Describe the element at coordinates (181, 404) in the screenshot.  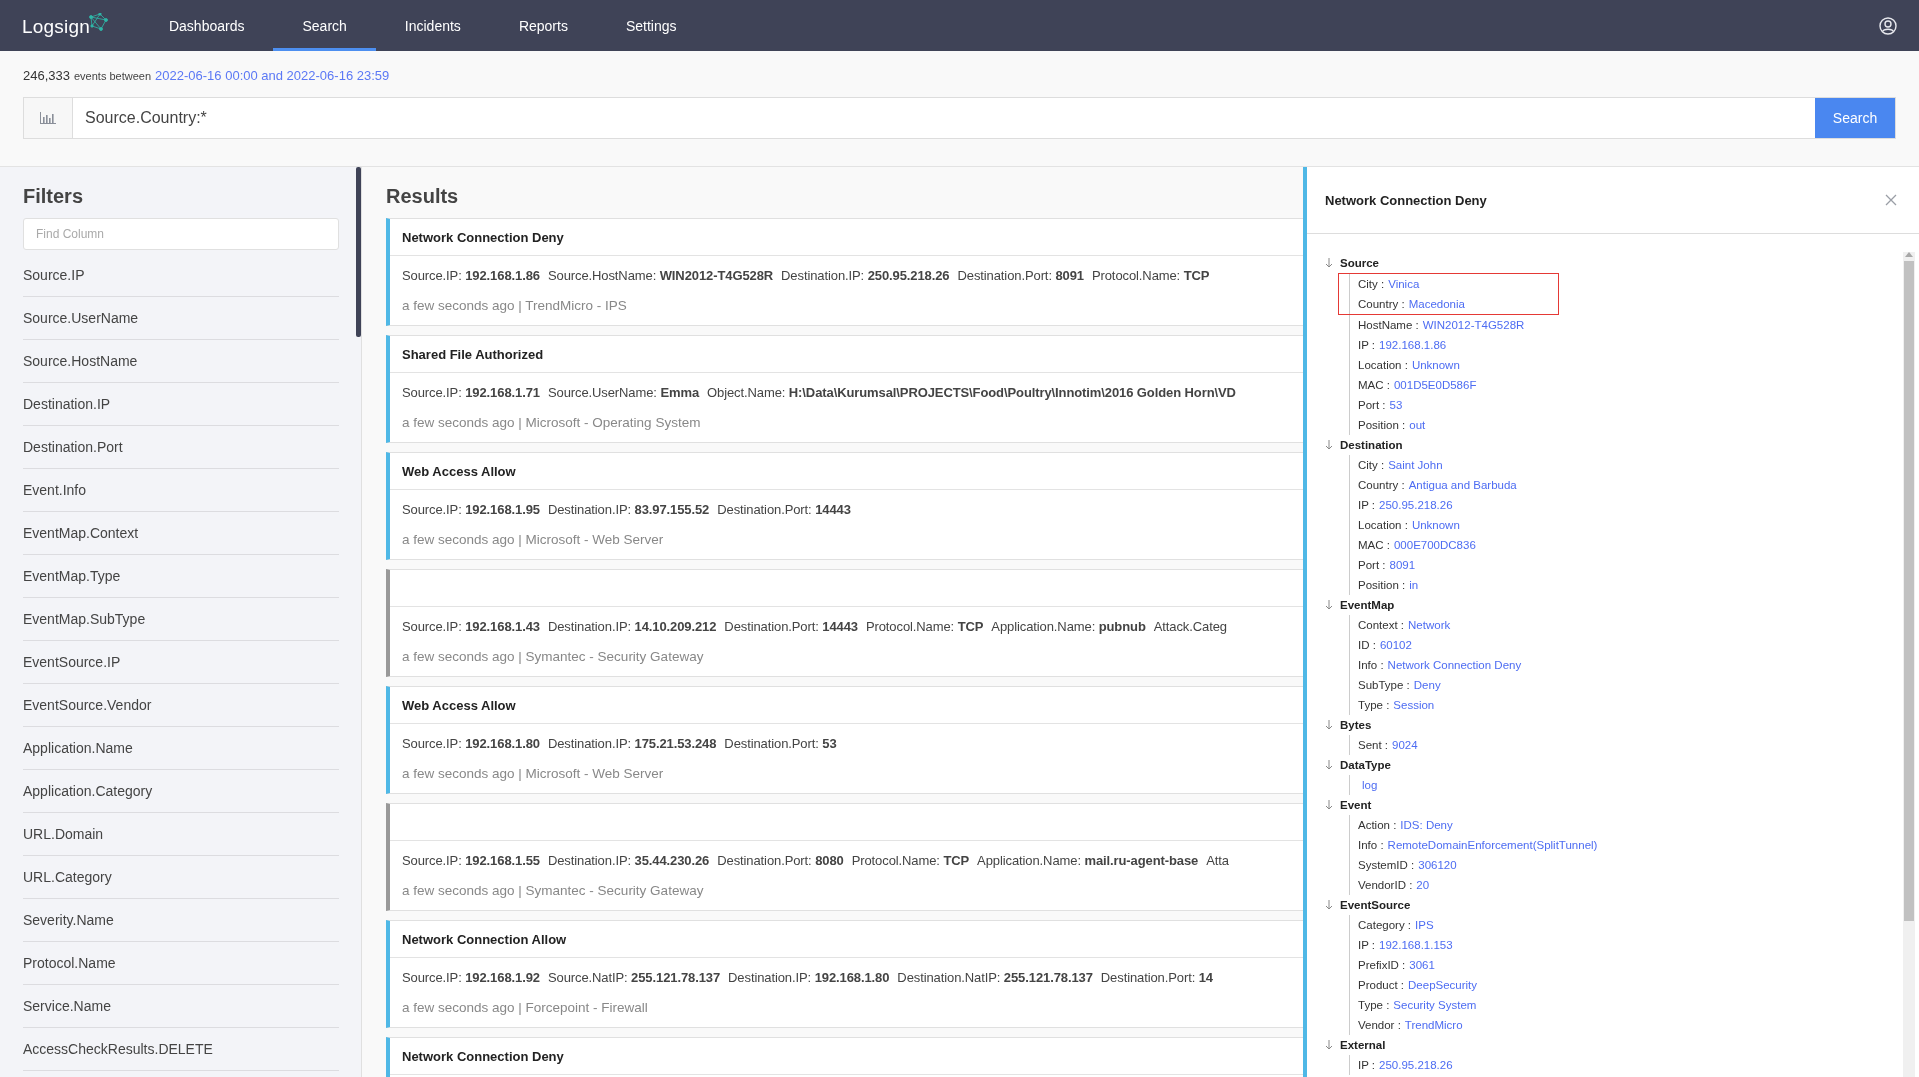
I see `filter-column-item: Destination.IP` at that location.